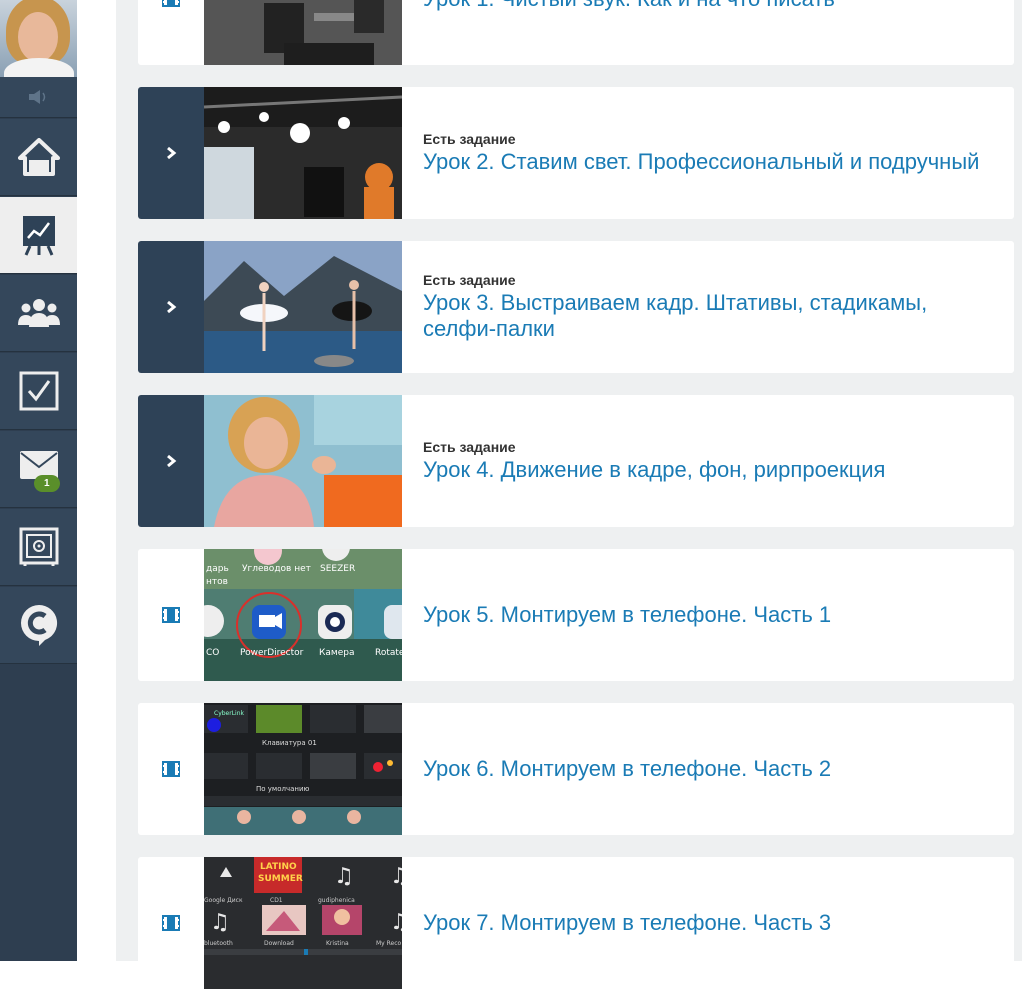 The width and height of the screenshot is (1022, 989). What do you see at coordinates (289, 743) in the screenshot?
I see `thumb-label: Клавиатура 01` at bounding box center [289, 743].